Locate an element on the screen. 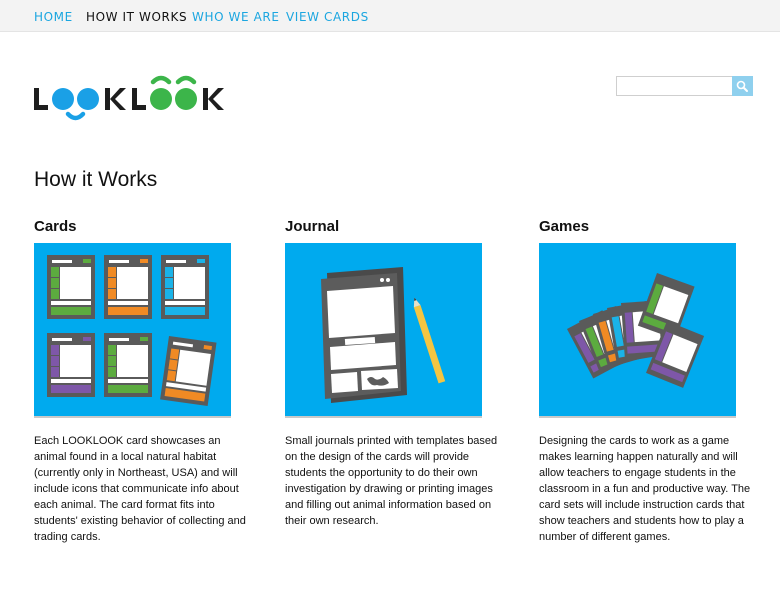 The image size is (780, 603). card-blue is located at coordinates (185, 287).